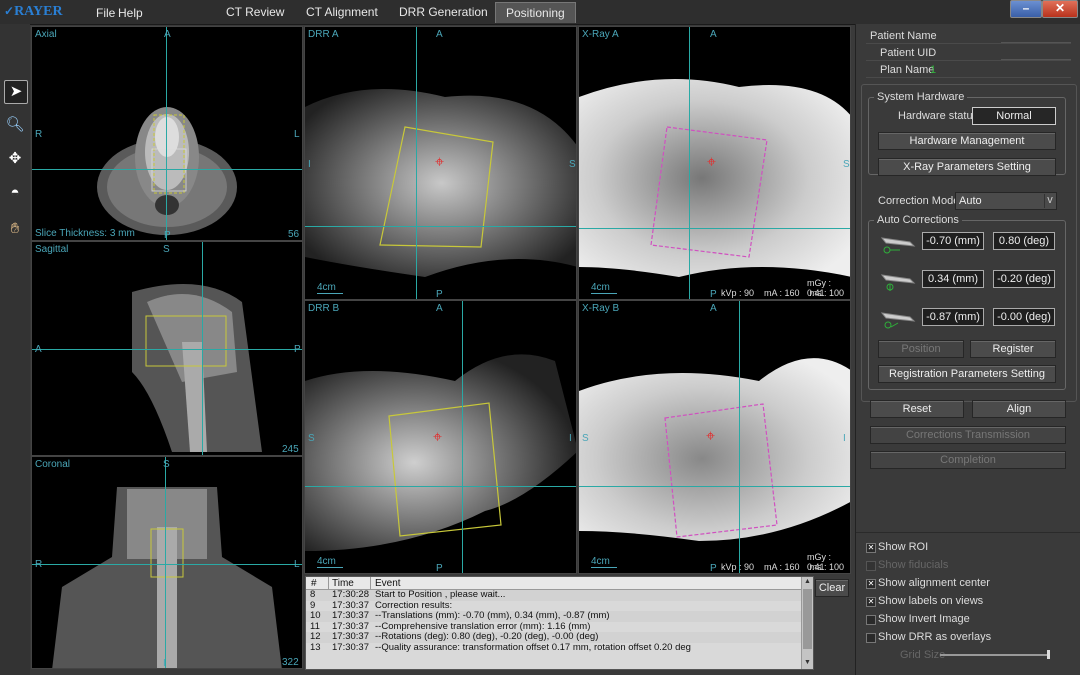  I want to click on xray-a-scale-bar: 4cm, so click(604, 288).